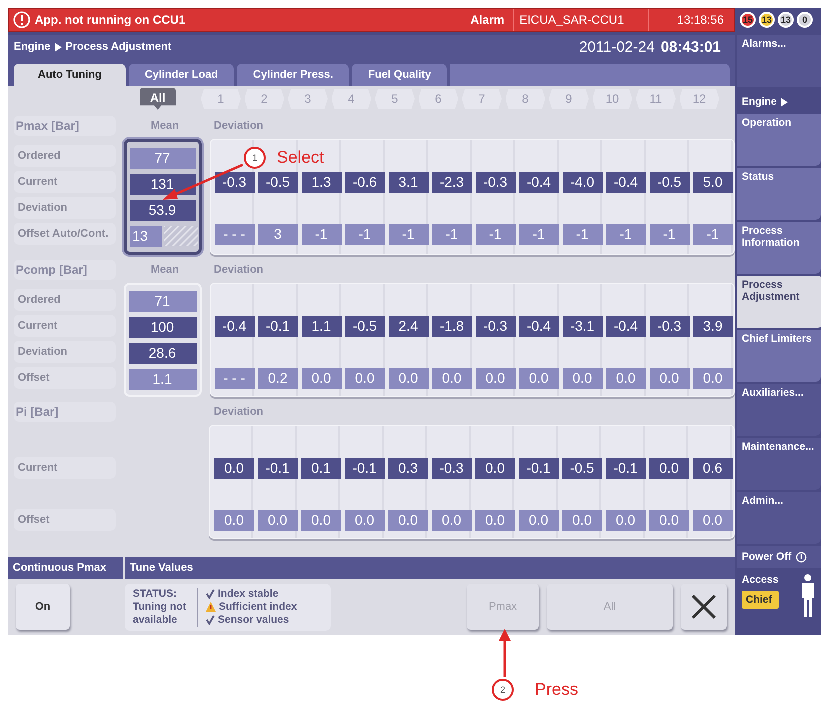 The width and height of the screenshot is (821, 704). I want to click on cylinder-number: 4, so click(352, 99).